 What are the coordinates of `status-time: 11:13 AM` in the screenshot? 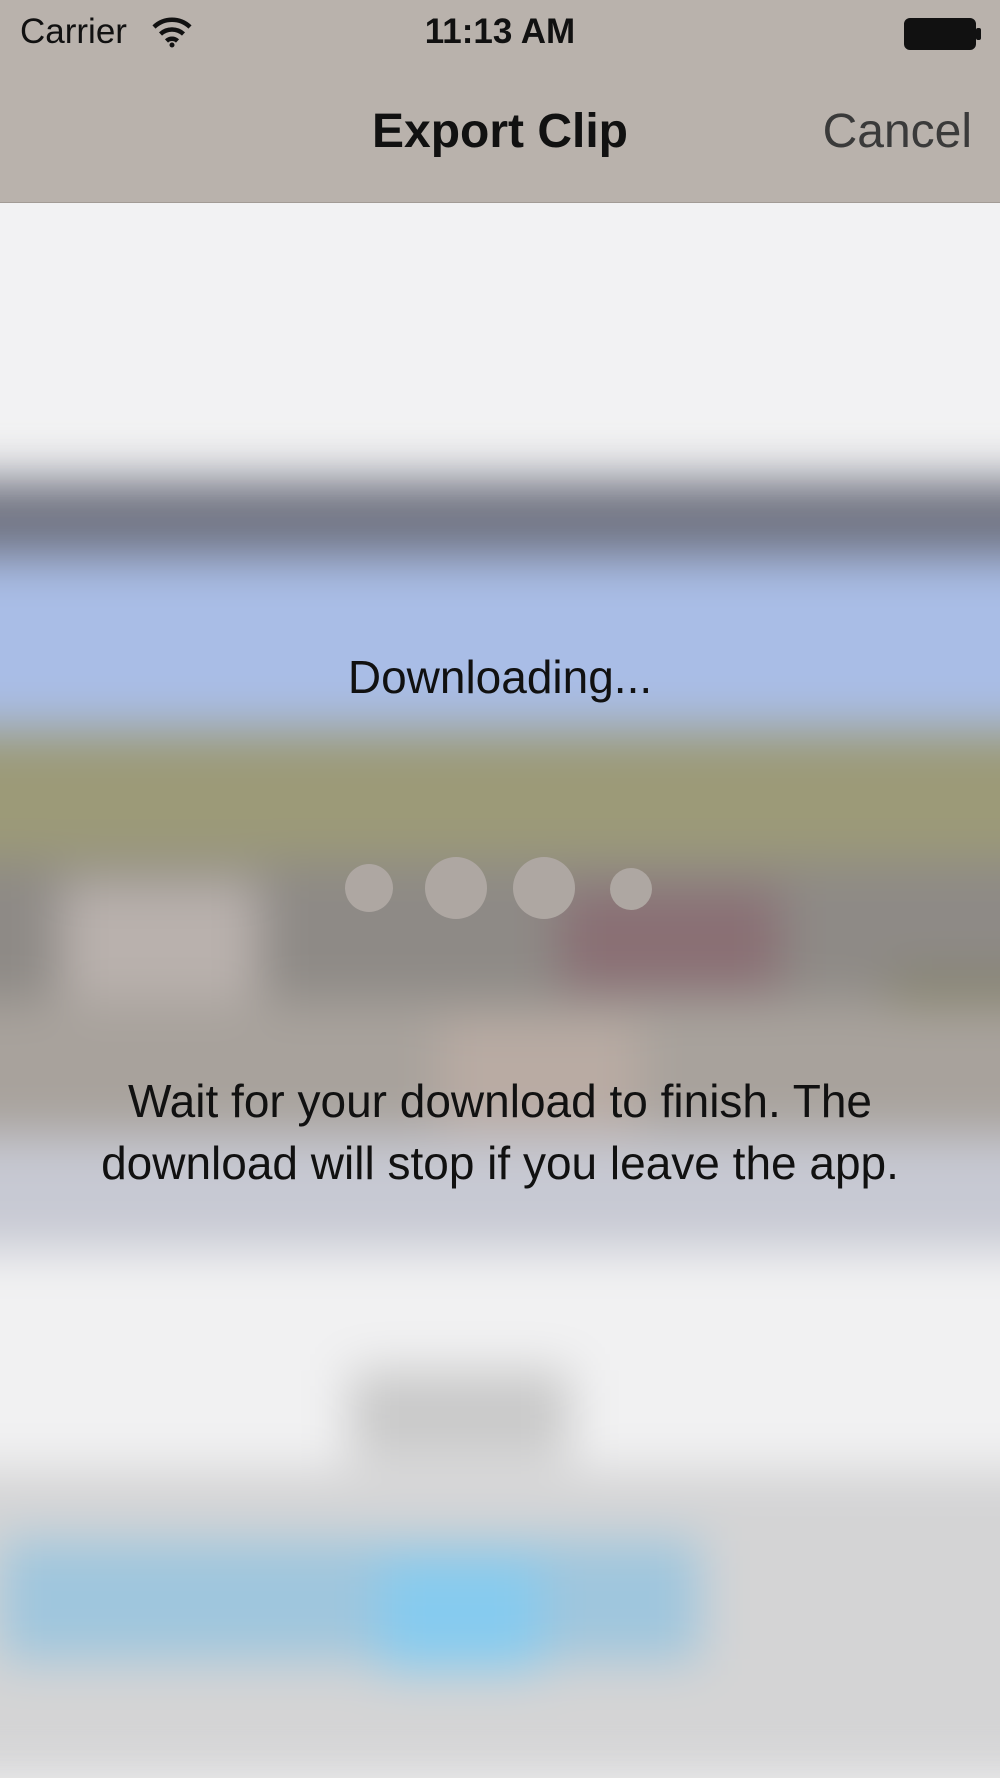 It's located at (500, 31).